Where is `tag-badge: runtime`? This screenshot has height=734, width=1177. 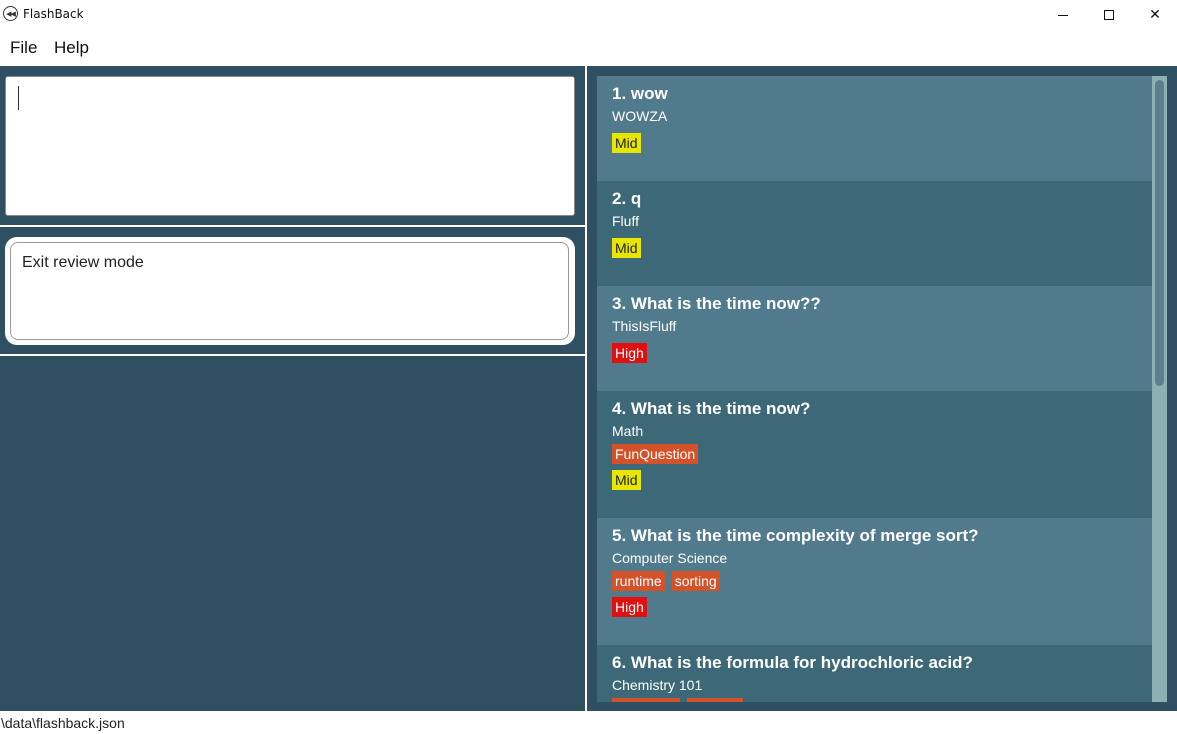 tag-badge: runtime is located at coordinates (638, 581).